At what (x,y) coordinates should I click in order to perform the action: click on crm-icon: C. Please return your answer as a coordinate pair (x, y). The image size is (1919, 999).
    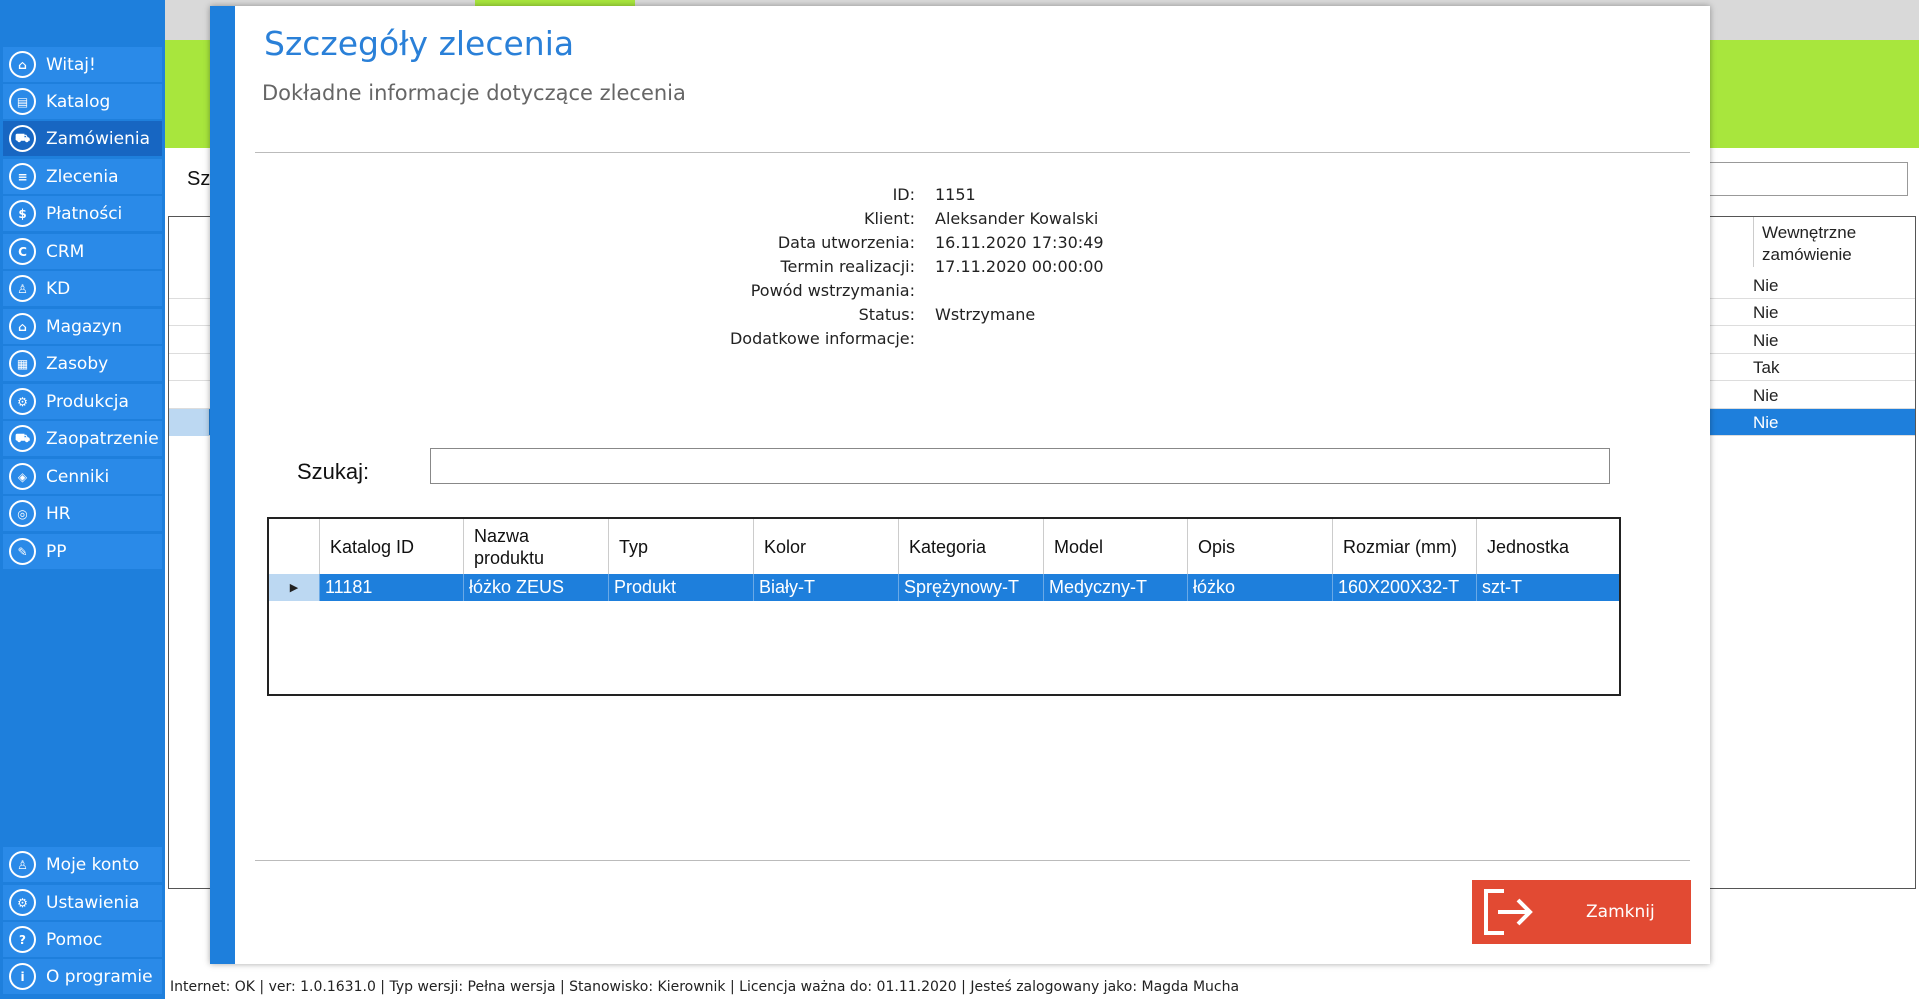
    Looking at the image, I should click on (22, 251).